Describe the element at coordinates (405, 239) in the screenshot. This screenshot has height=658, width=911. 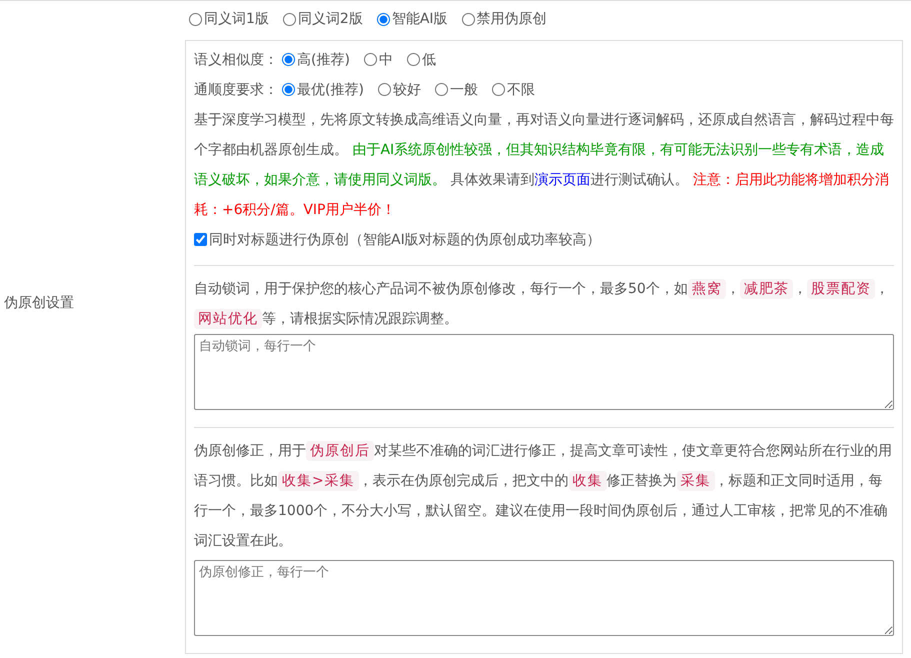
I see `checkbox-label: 同时对标题进行伪原创（智能AI版对标题的伪原创成功率较高）` at that location.